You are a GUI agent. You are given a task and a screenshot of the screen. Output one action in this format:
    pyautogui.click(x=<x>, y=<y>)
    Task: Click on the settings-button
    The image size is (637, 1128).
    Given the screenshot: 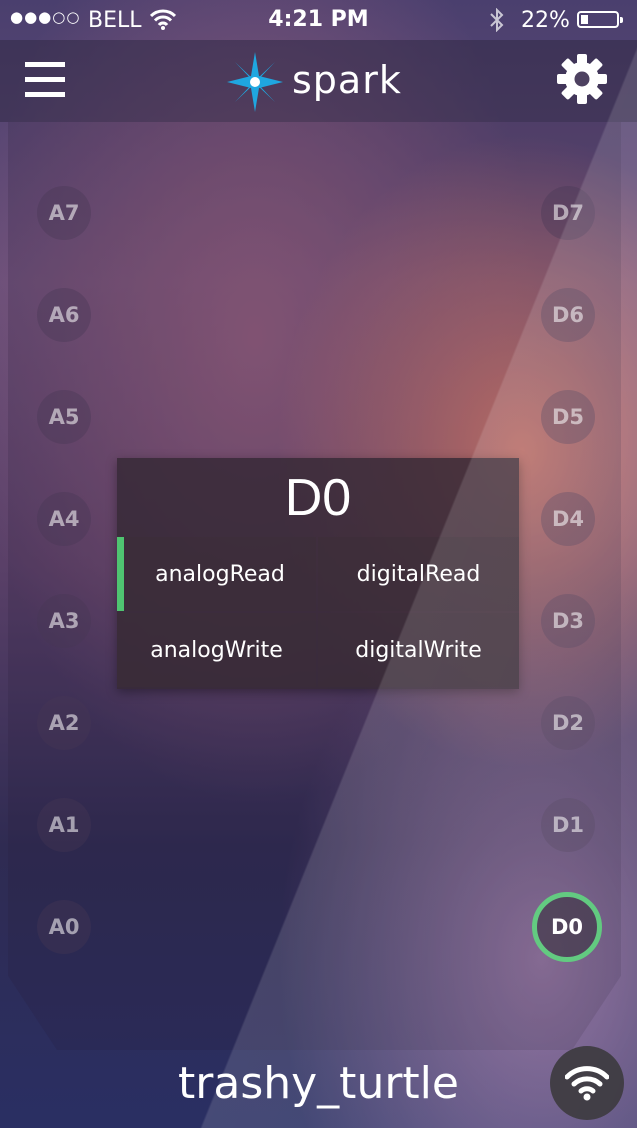 What is the action you would take?
    pyautogui.click(x=582, y=79)
    